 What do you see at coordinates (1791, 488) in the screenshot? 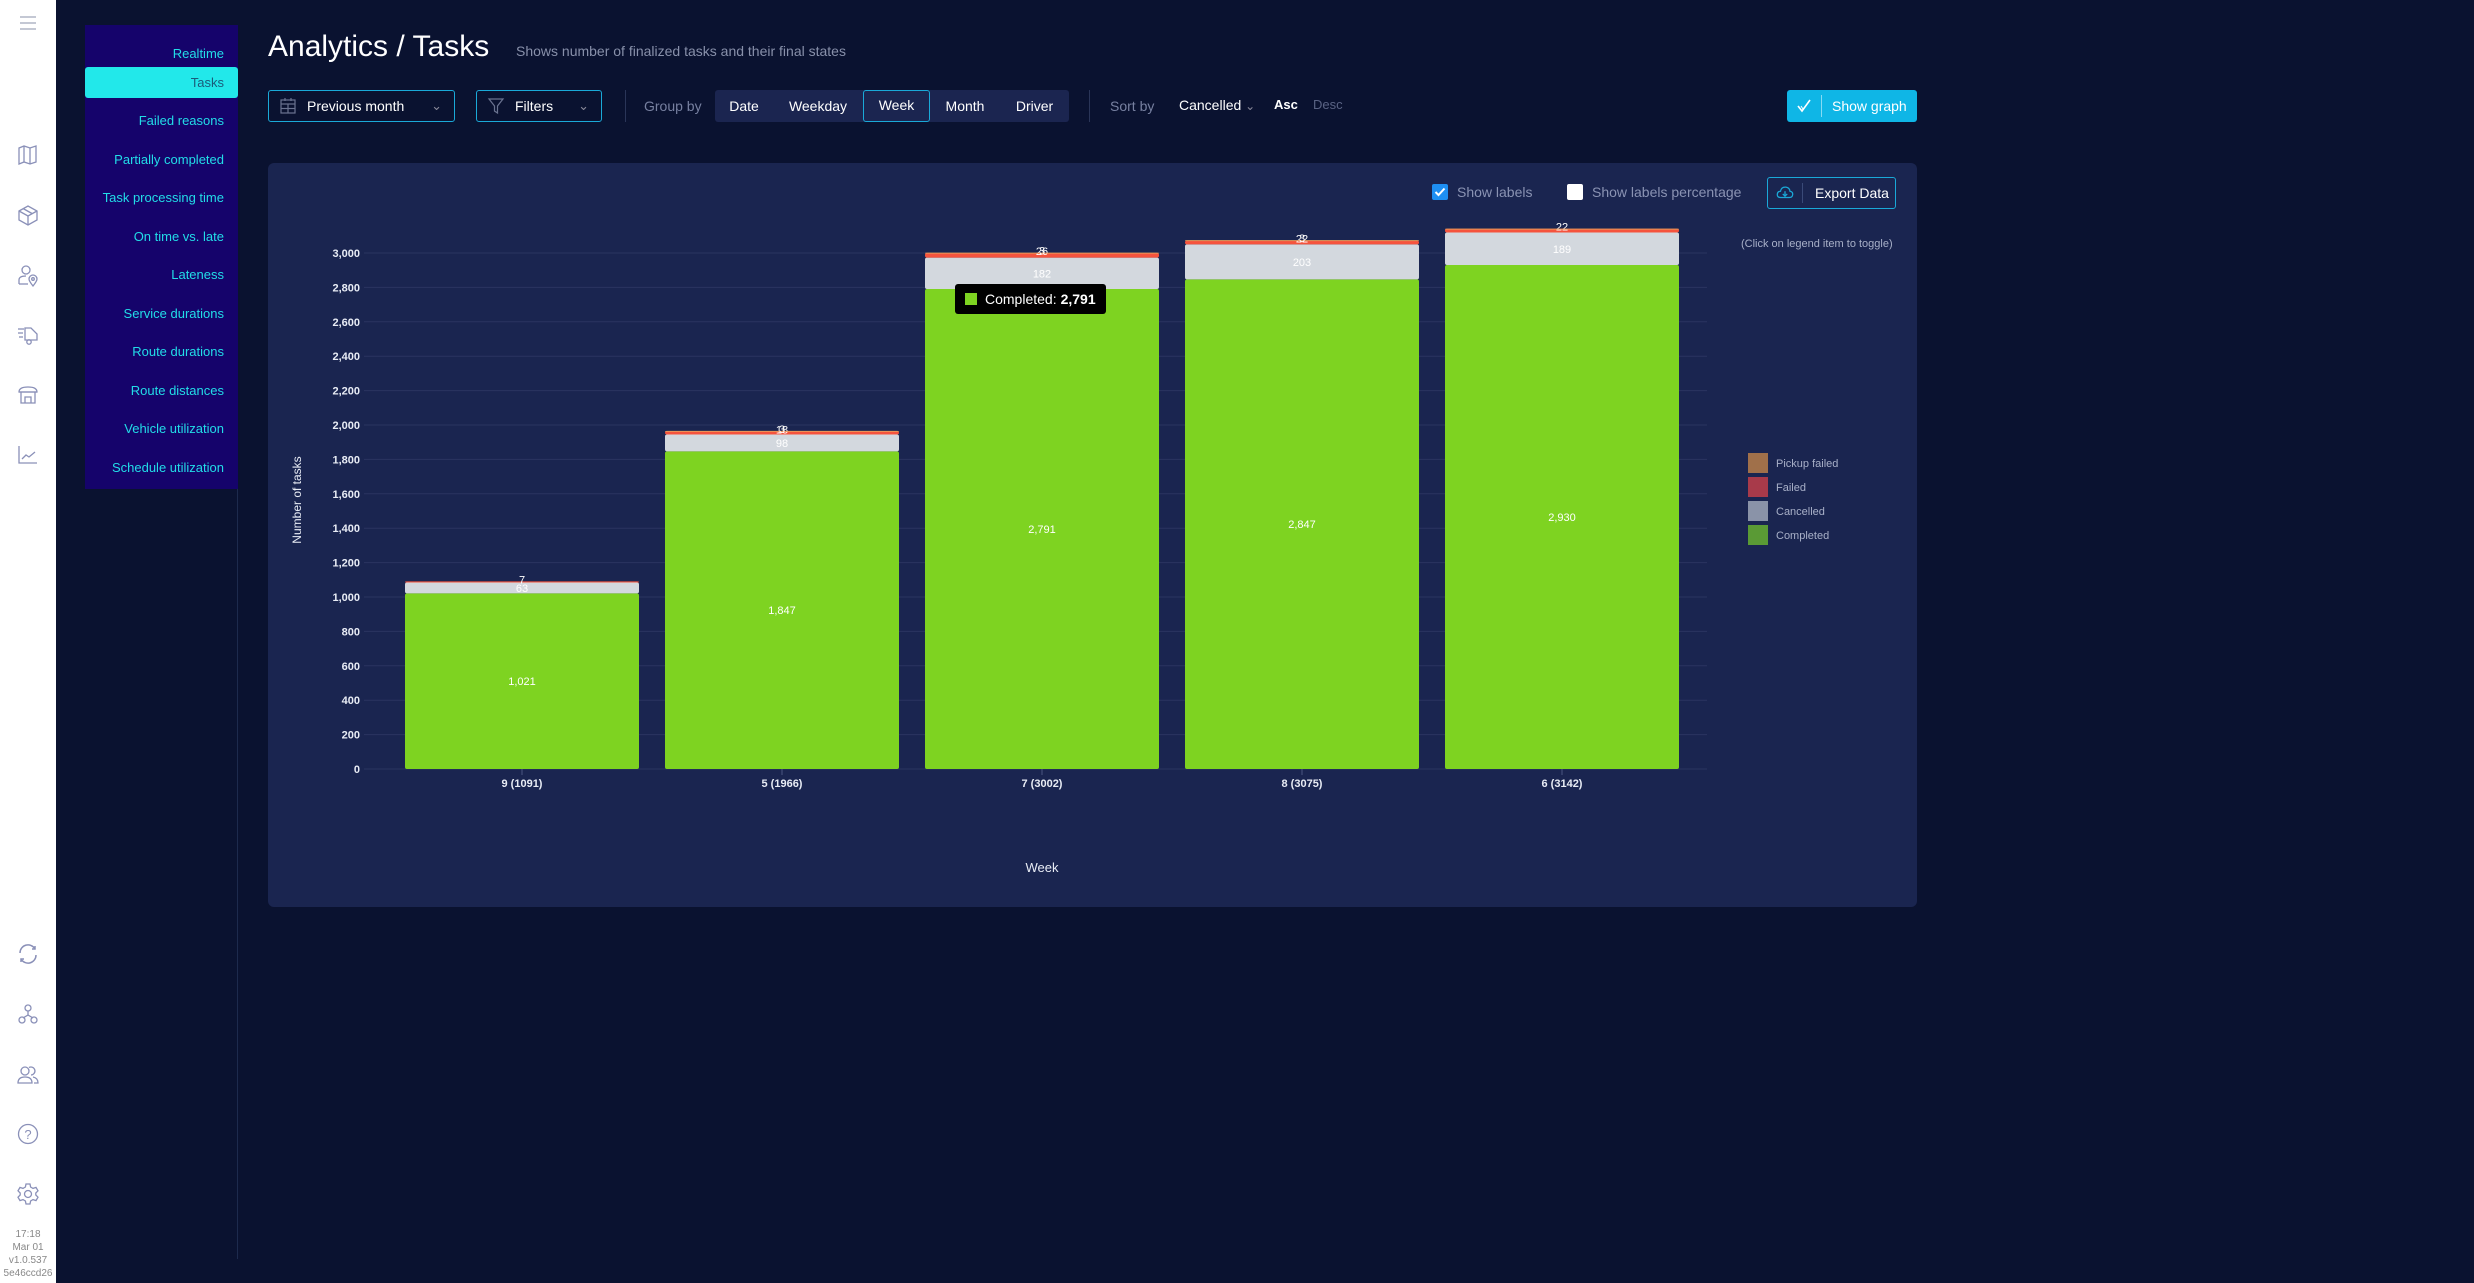
I see `legend-item-failed: Failed` at bounding box center [1791, 488].